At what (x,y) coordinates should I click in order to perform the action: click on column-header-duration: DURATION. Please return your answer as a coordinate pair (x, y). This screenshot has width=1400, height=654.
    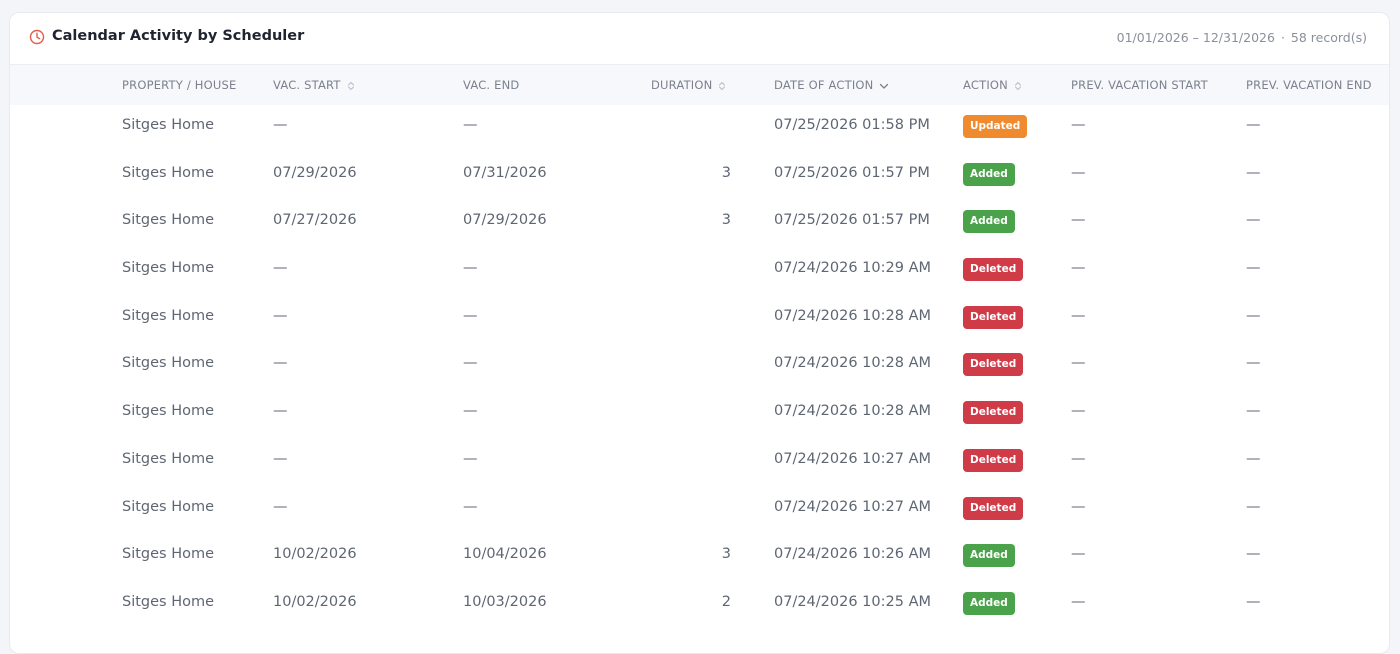
    Looking at the image, I should click on (688, 85).